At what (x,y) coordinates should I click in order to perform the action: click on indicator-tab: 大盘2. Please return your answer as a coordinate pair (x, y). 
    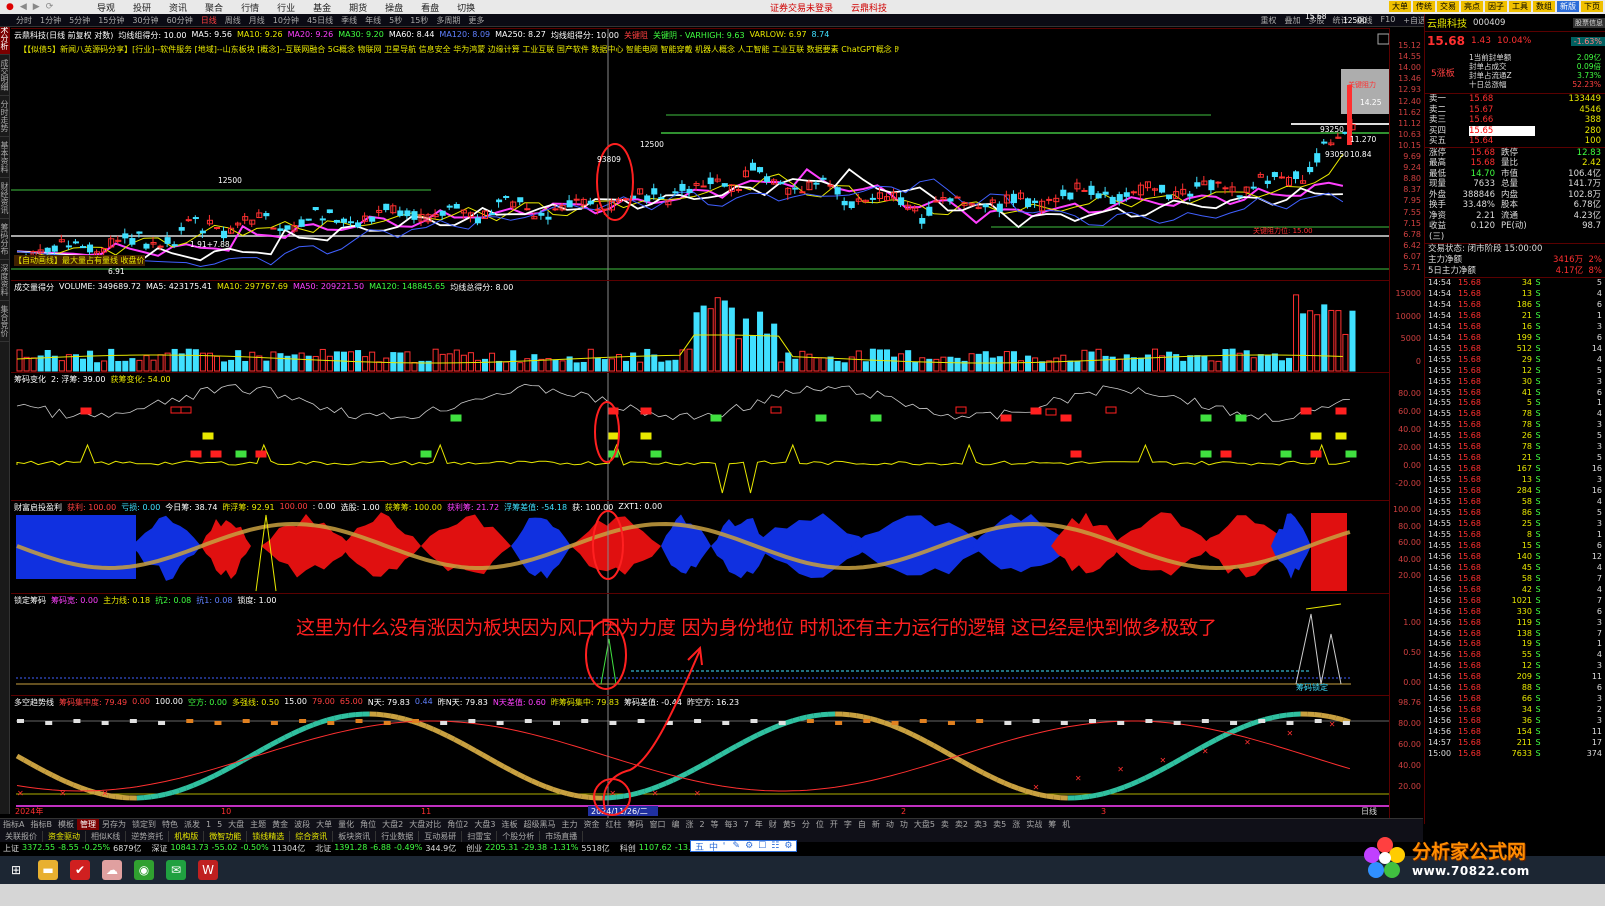
    Looking at the image, I should click on (392, 824).